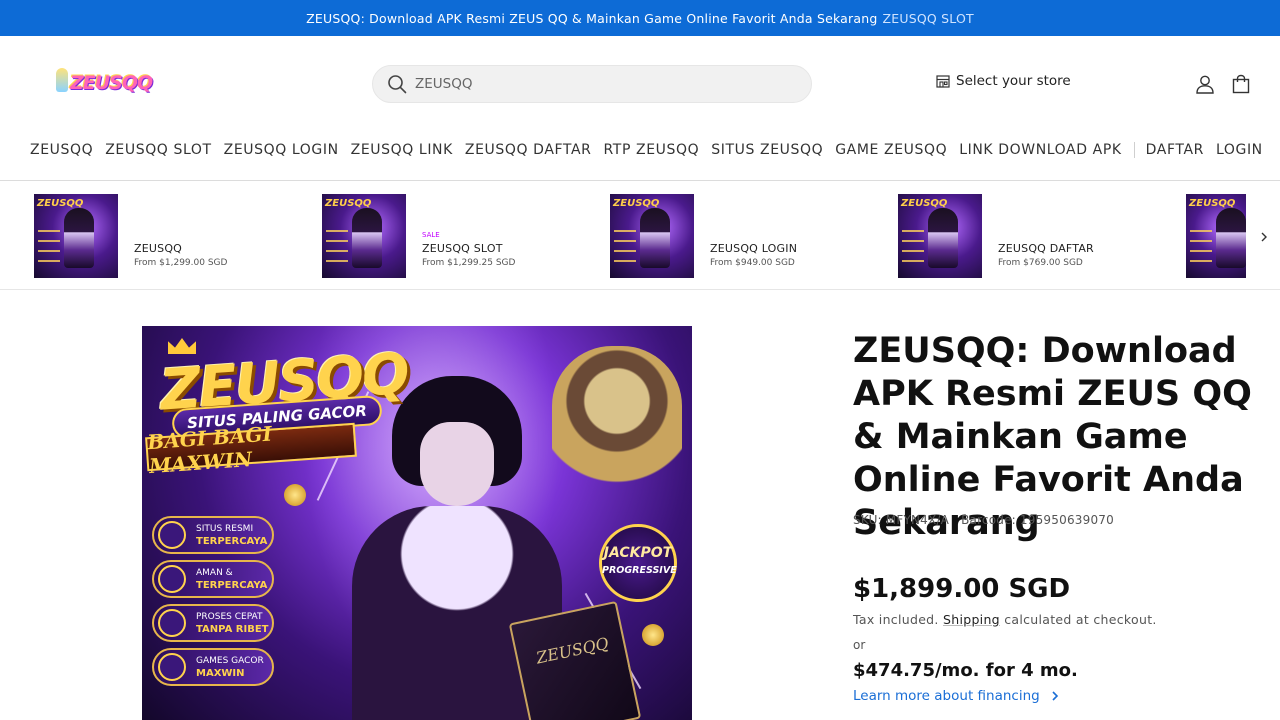 Image resolution: width=1280 pixels, height=720 pixels. What do you see at coordinates (767, 150) in the screenshot?
I see `nav-item-situs-zeusqq: SITUS ZEUSQQ` at bounding box center [767, 150].